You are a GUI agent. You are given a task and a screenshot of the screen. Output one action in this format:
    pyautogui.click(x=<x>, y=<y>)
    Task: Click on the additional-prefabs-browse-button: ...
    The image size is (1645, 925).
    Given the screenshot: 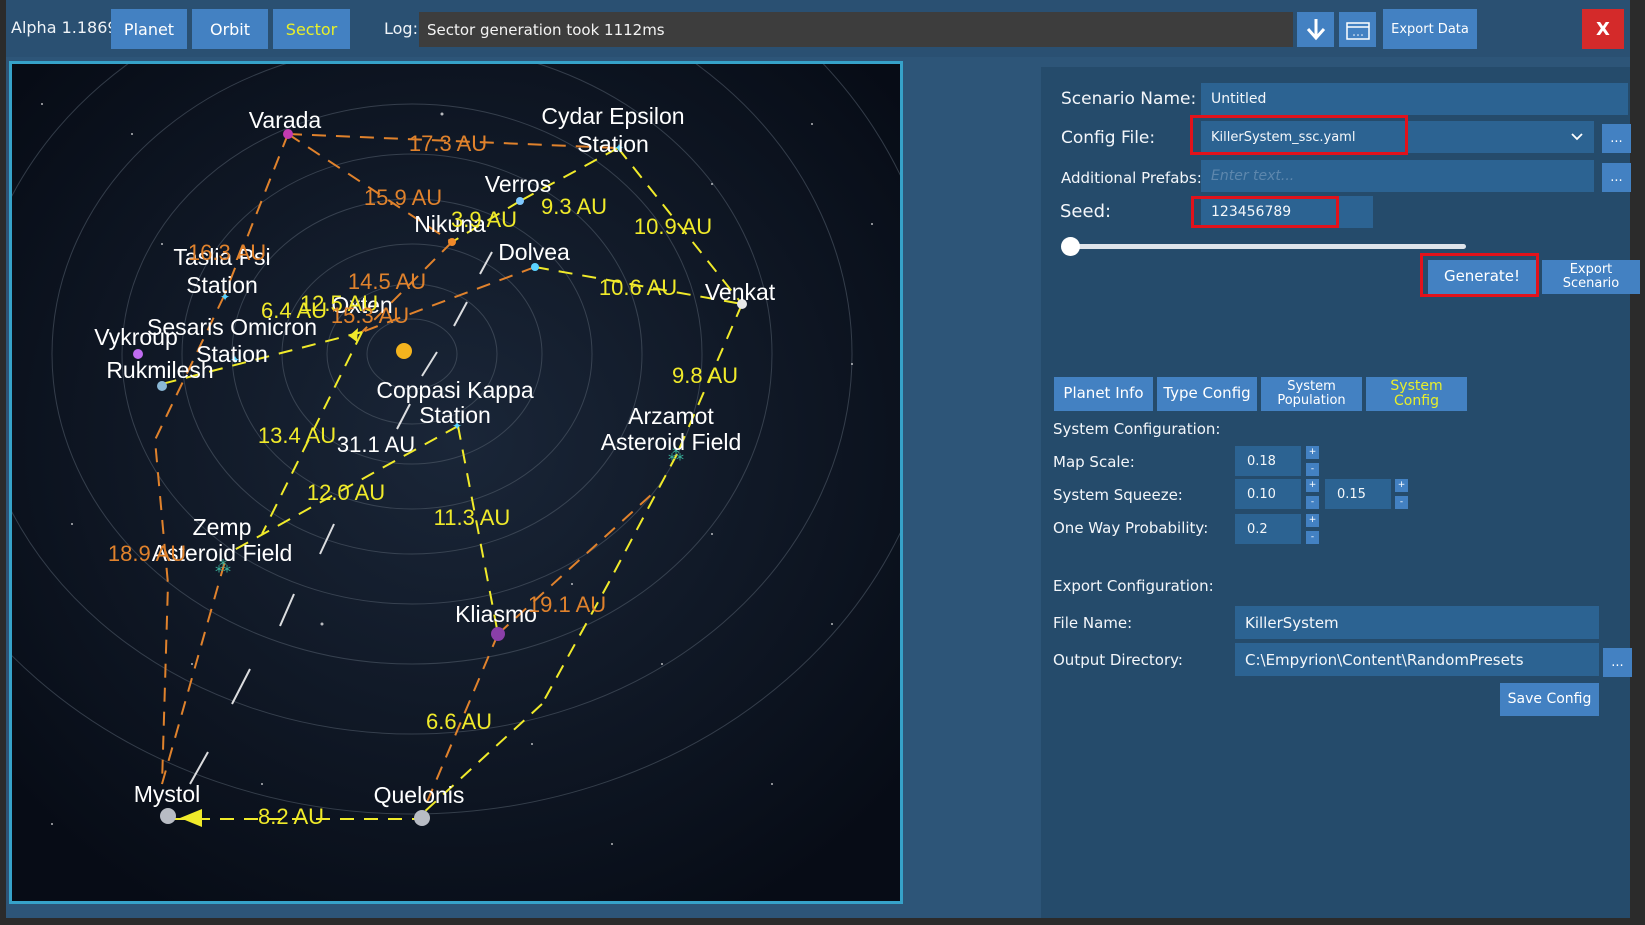 What is the action you would take?
    pyautogui.click(x=1616, y=177)
    